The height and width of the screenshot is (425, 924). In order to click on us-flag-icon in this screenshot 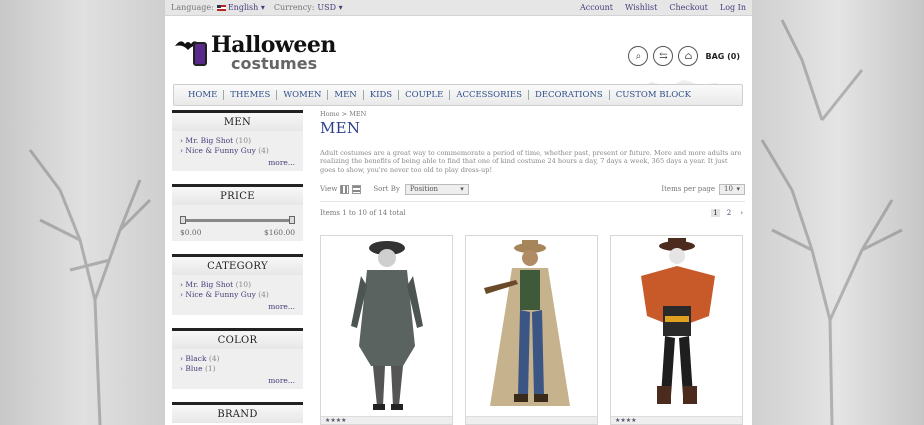, I will do `click(221, 7)`.